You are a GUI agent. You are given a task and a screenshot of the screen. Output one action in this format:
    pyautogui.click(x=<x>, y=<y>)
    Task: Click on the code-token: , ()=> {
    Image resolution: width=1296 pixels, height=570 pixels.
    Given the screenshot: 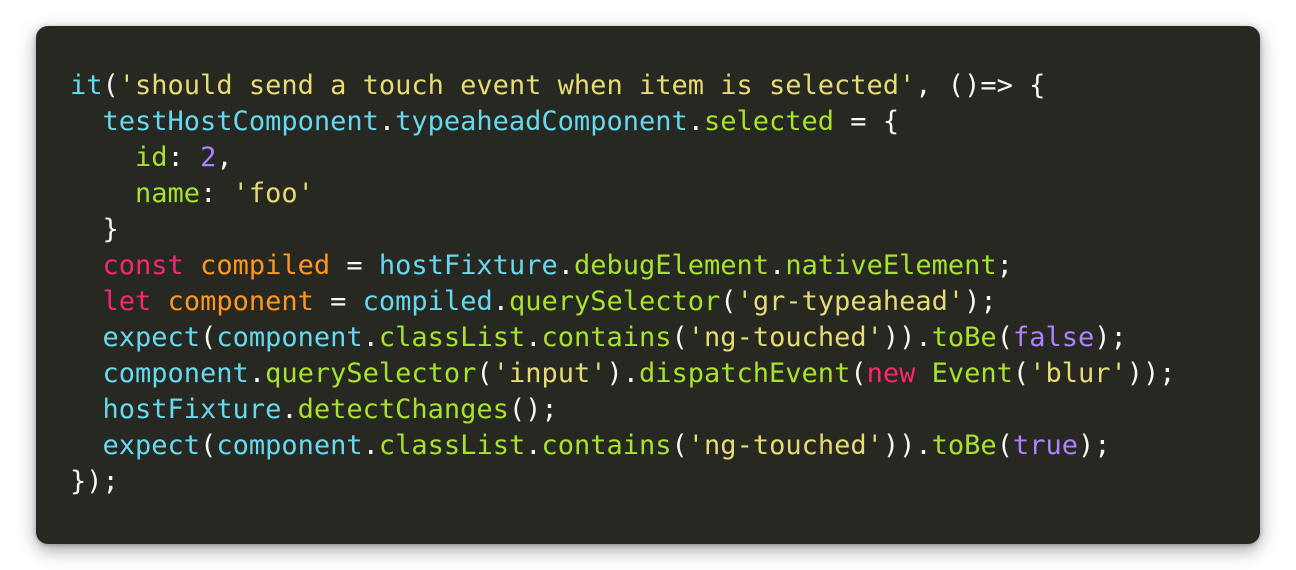 What is the action you would take?
    pyautogui.click(x=980, y=85)
    